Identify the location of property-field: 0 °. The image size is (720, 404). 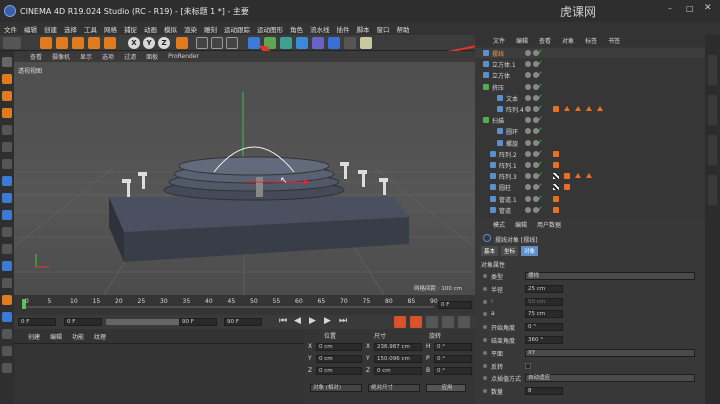
(544, 327).